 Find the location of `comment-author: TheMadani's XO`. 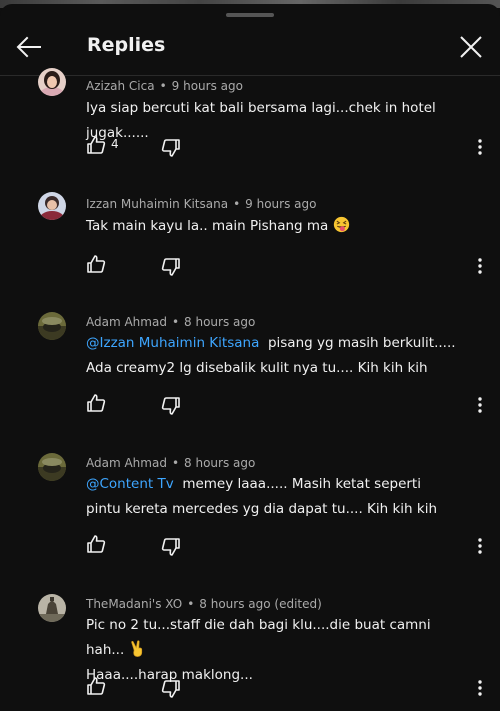

comment-author: TheMadani's XO is located at coordinates (134, 604).